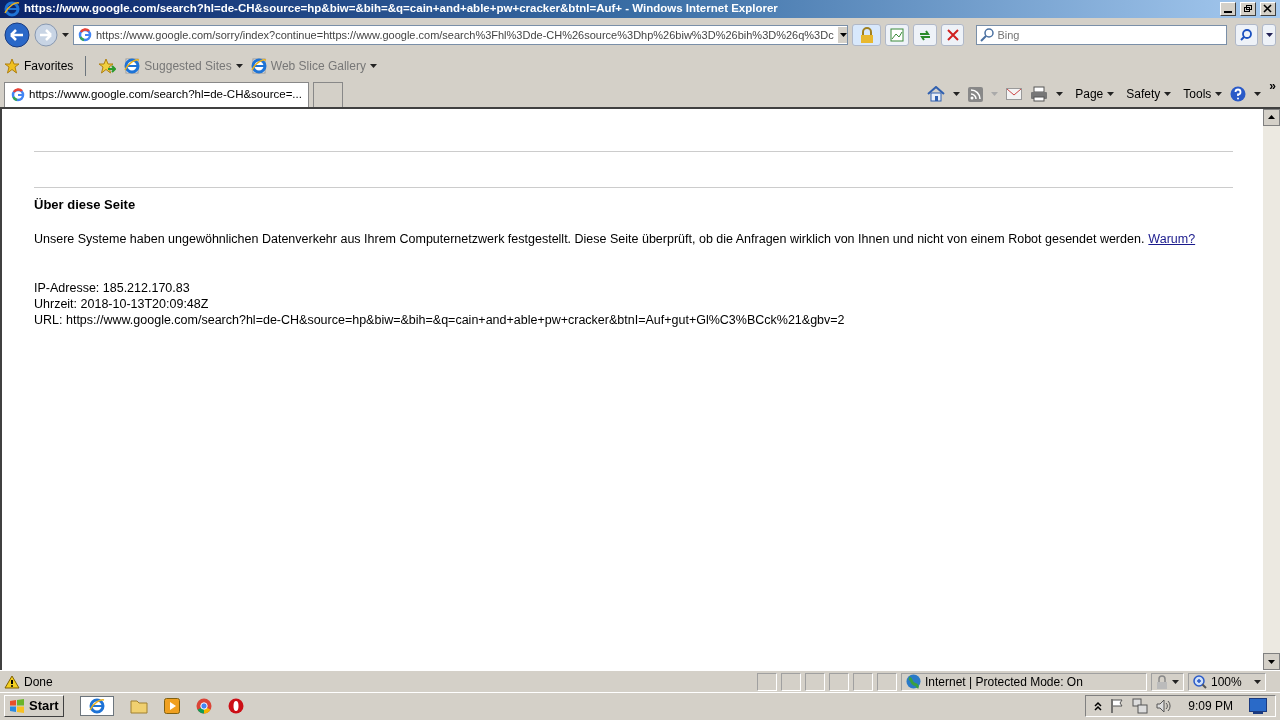 This screenshot has height=720, width=1280. Describe the element at coordinates (235, 705) in the screenshot. I see `opera-icon` at that location.